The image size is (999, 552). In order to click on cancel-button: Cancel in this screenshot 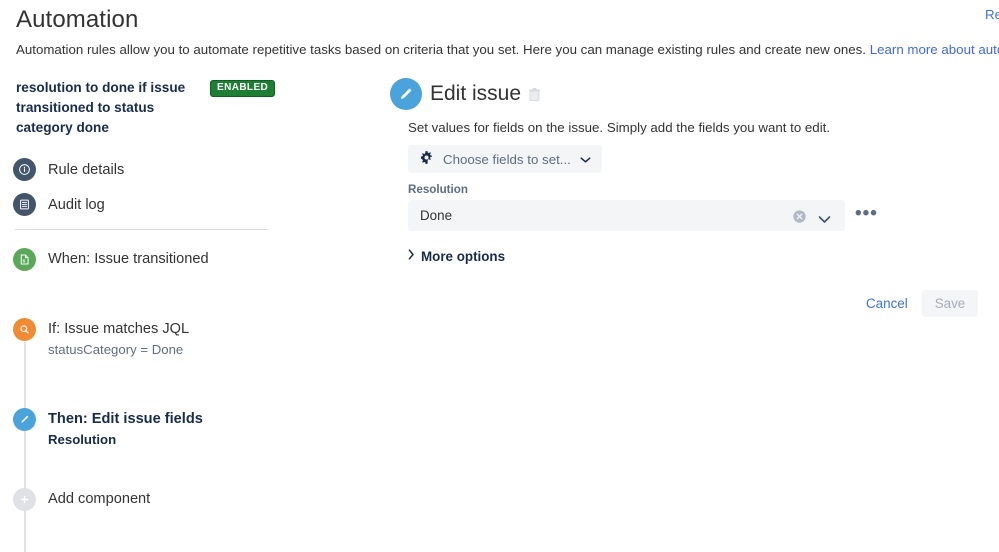, I will do `click(887, 303)`.